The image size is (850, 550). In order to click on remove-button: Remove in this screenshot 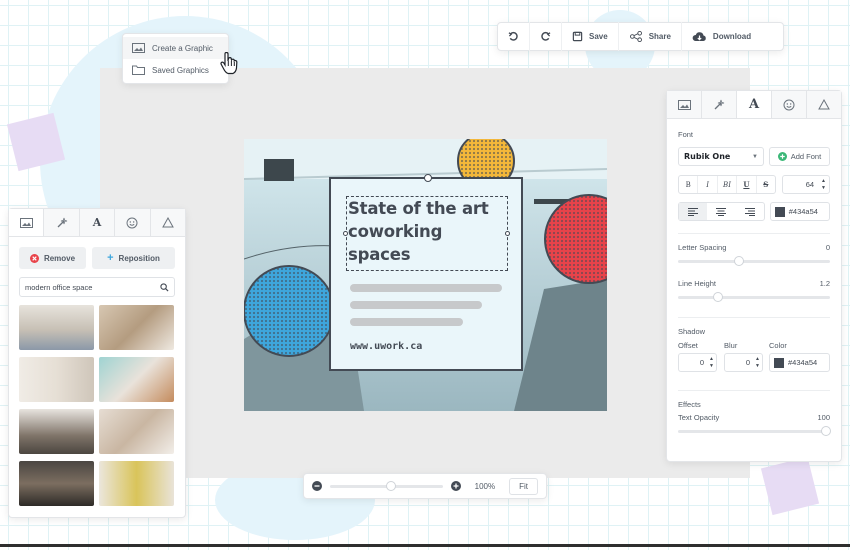, I will do `click(52, 258)`.